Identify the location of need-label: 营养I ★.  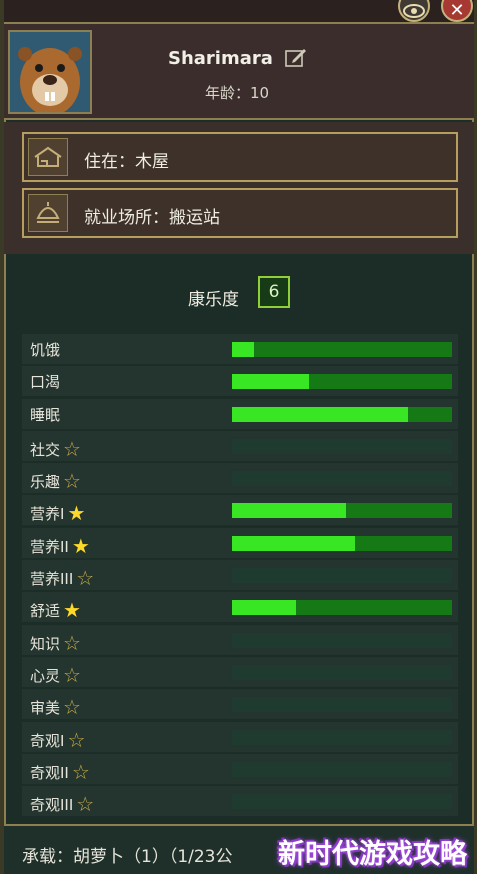
(58, 513).